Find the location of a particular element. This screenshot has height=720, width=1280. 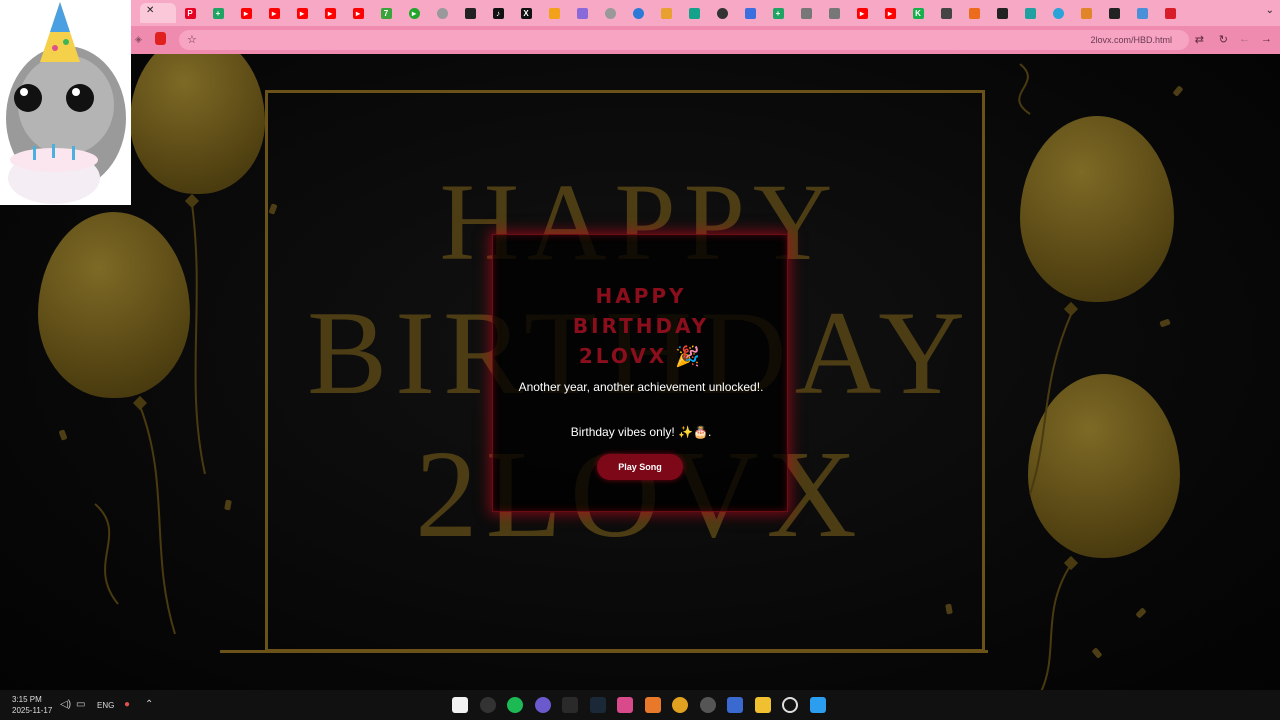

site-settings-icon: ⇄ is located at coordinates (1199, 39).